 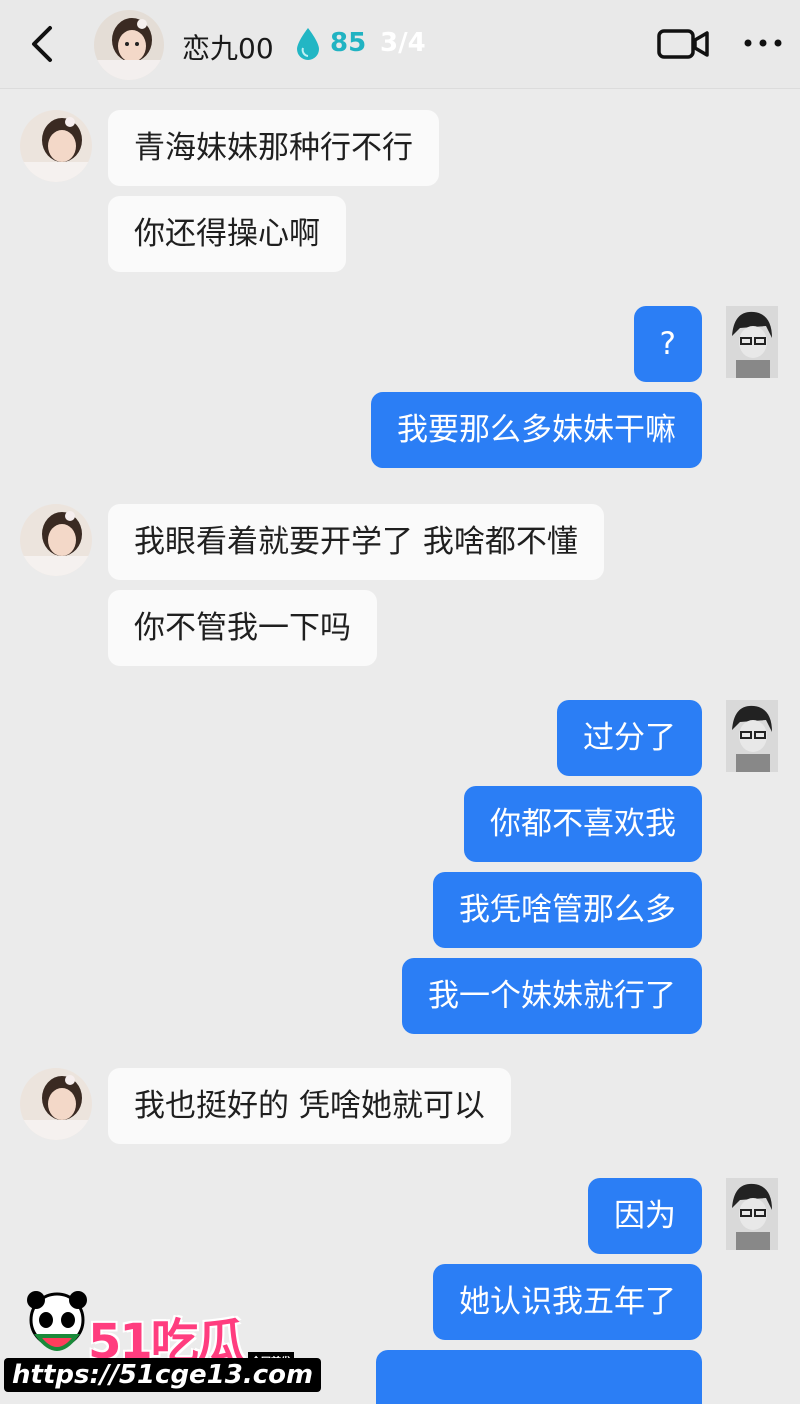 What do you see at coordinates (763, 43) in the screenshot?
I see `more-icon` at bounding box center [763, 43].